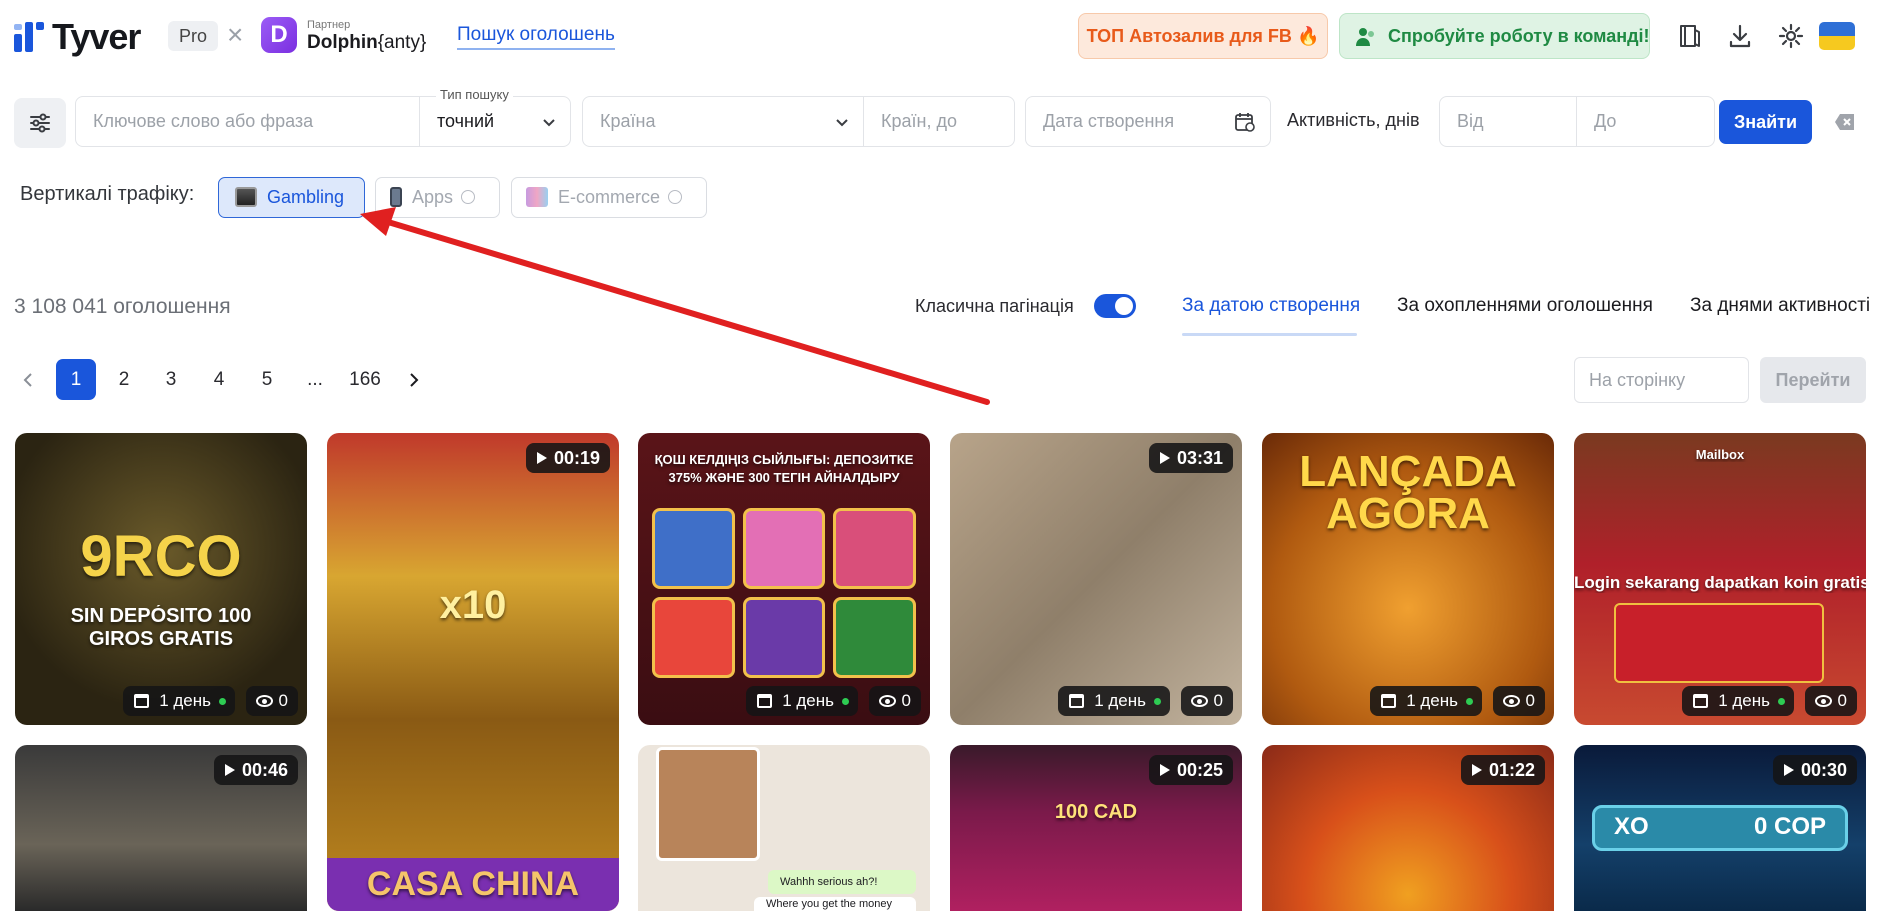 The height and width of the screenshot is (911, 1882). What do you see at coordinates (267, 379) in the screenshot?
I see `page-5: 5` at bounding box center [267, 379].